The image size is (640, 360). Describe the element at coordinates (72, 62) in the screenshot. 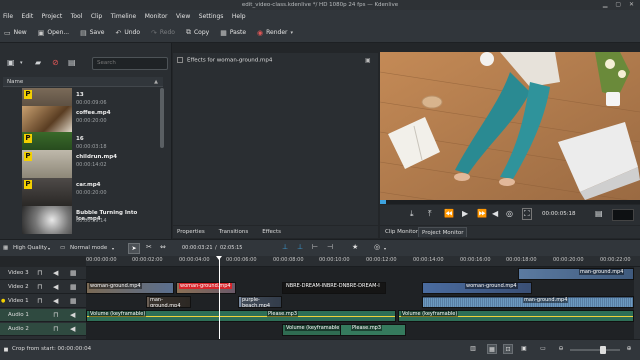

I see `add-clip-icon: ▤` at that location.